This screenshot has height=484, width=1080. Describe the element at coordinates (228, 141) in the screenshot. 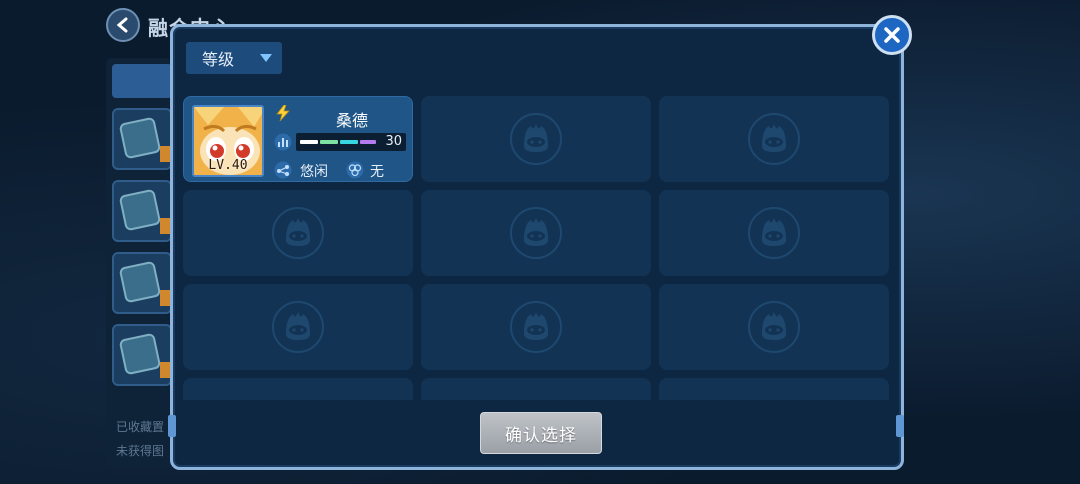

I see `pet-portrait: LV.40` at that location.